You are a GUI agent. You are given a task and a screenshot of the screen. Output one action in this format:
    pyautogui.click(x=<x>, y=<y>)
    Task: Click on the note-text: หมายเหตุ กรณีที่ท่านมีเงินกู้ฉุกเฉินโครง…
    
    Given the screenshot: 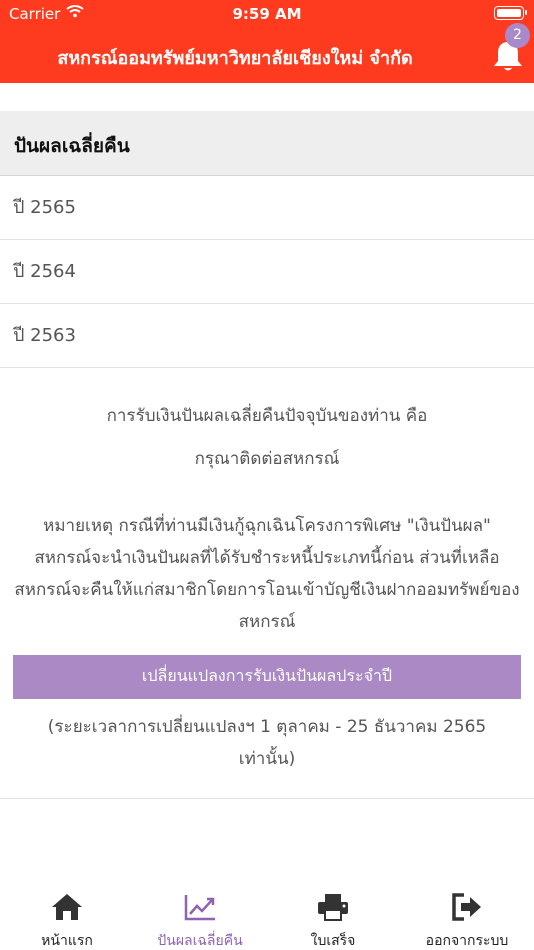 What is the action you would take?
    pyautogui.click(x=267, y=574)
    